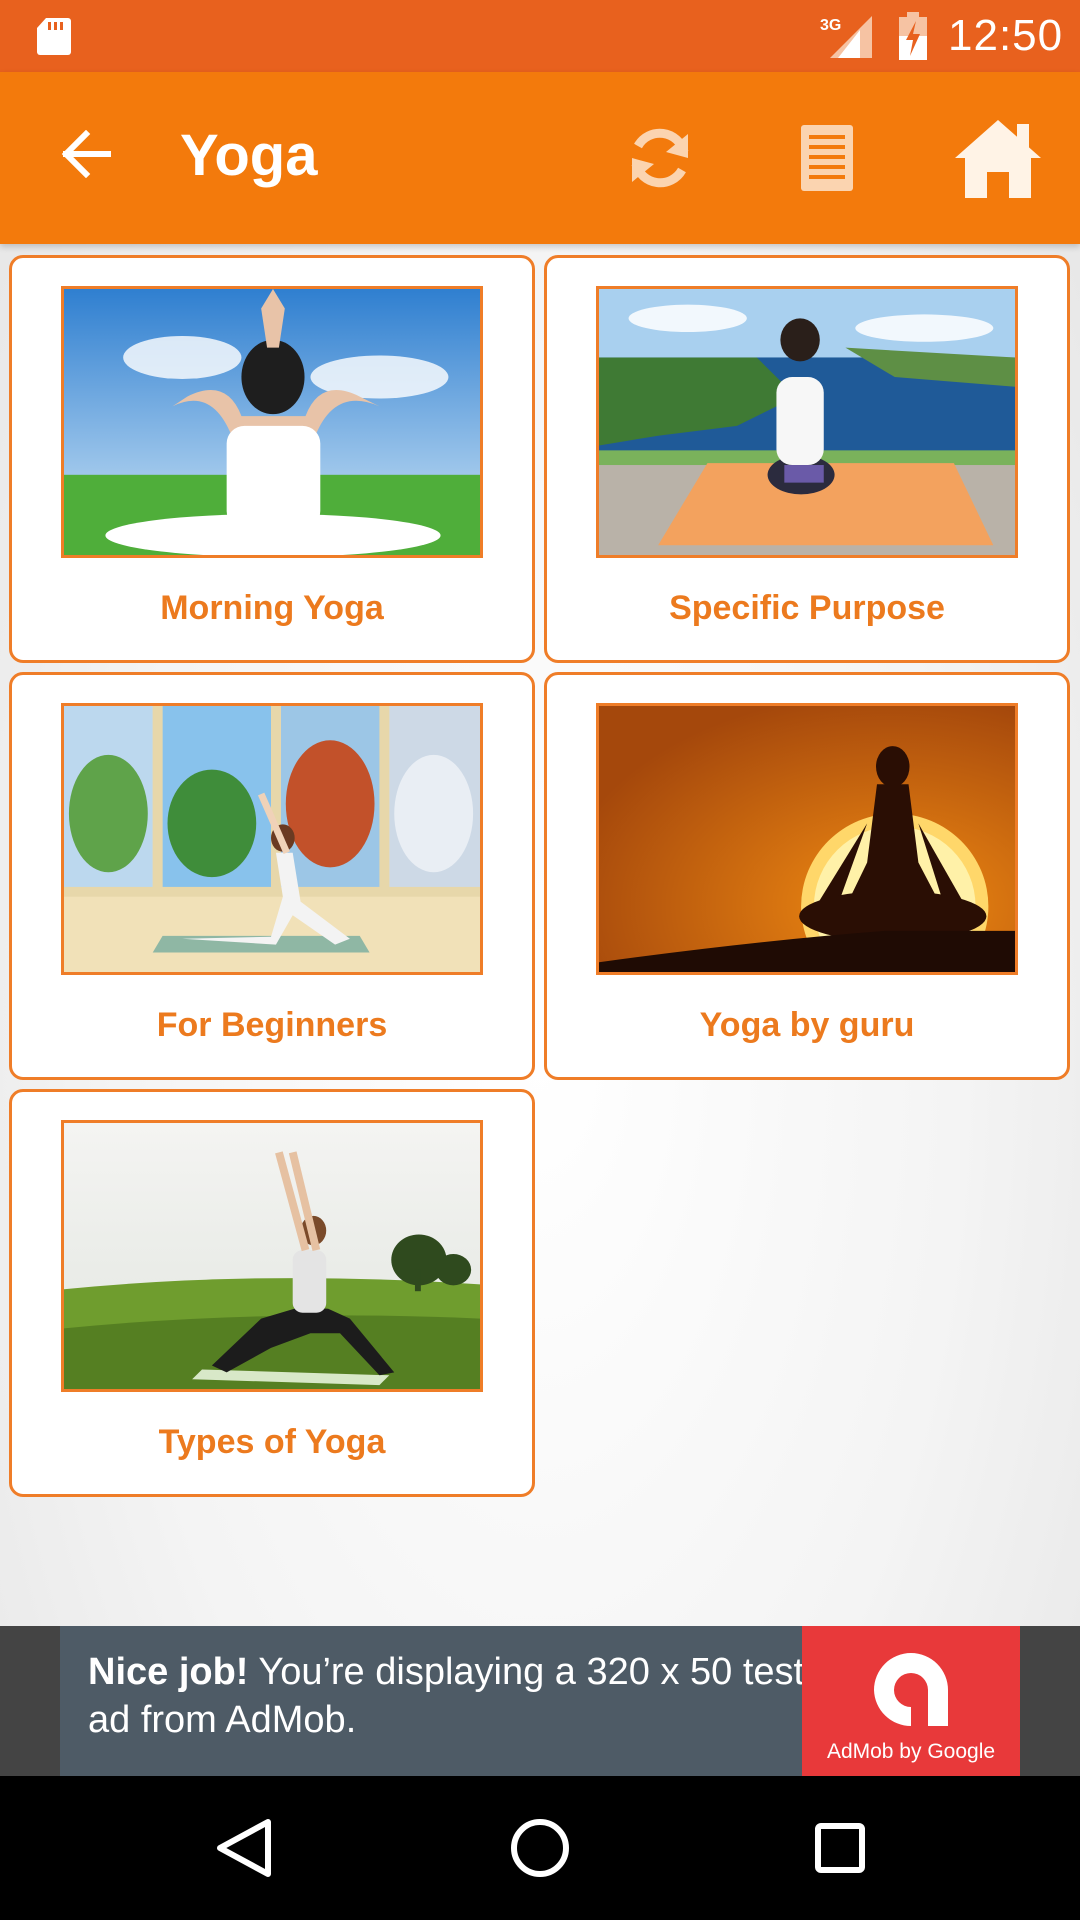 The image size is (1080, 1920). I want to click on system-navigation-bar, so click(540, 1848).